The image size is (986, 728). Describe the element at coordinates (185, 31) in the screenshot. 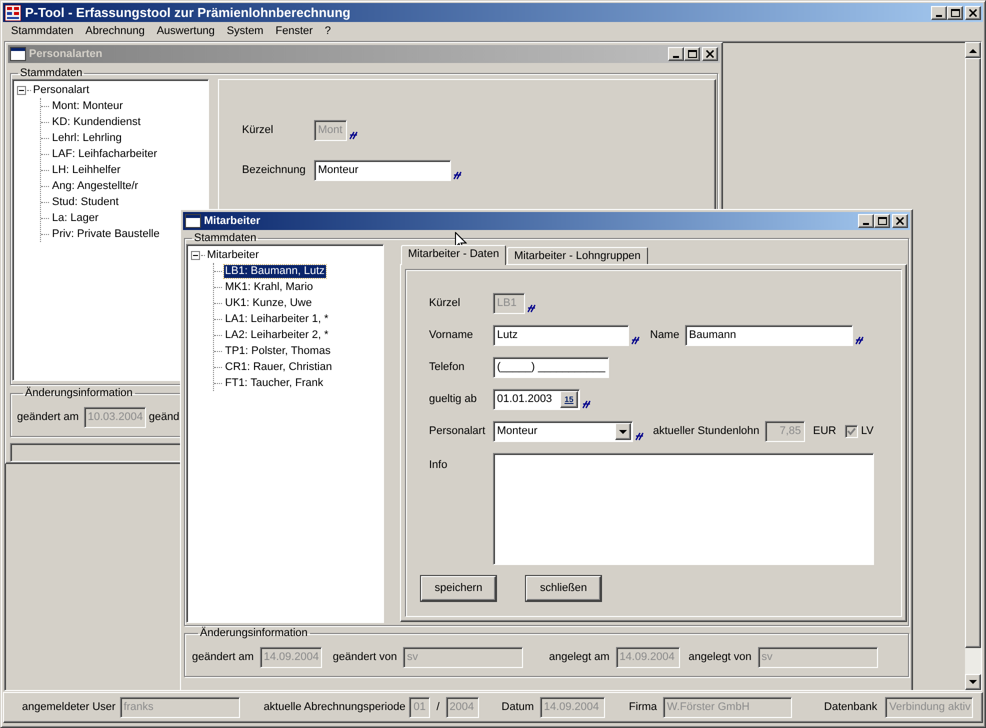

I see `menu-item: Auswertung` at that location.